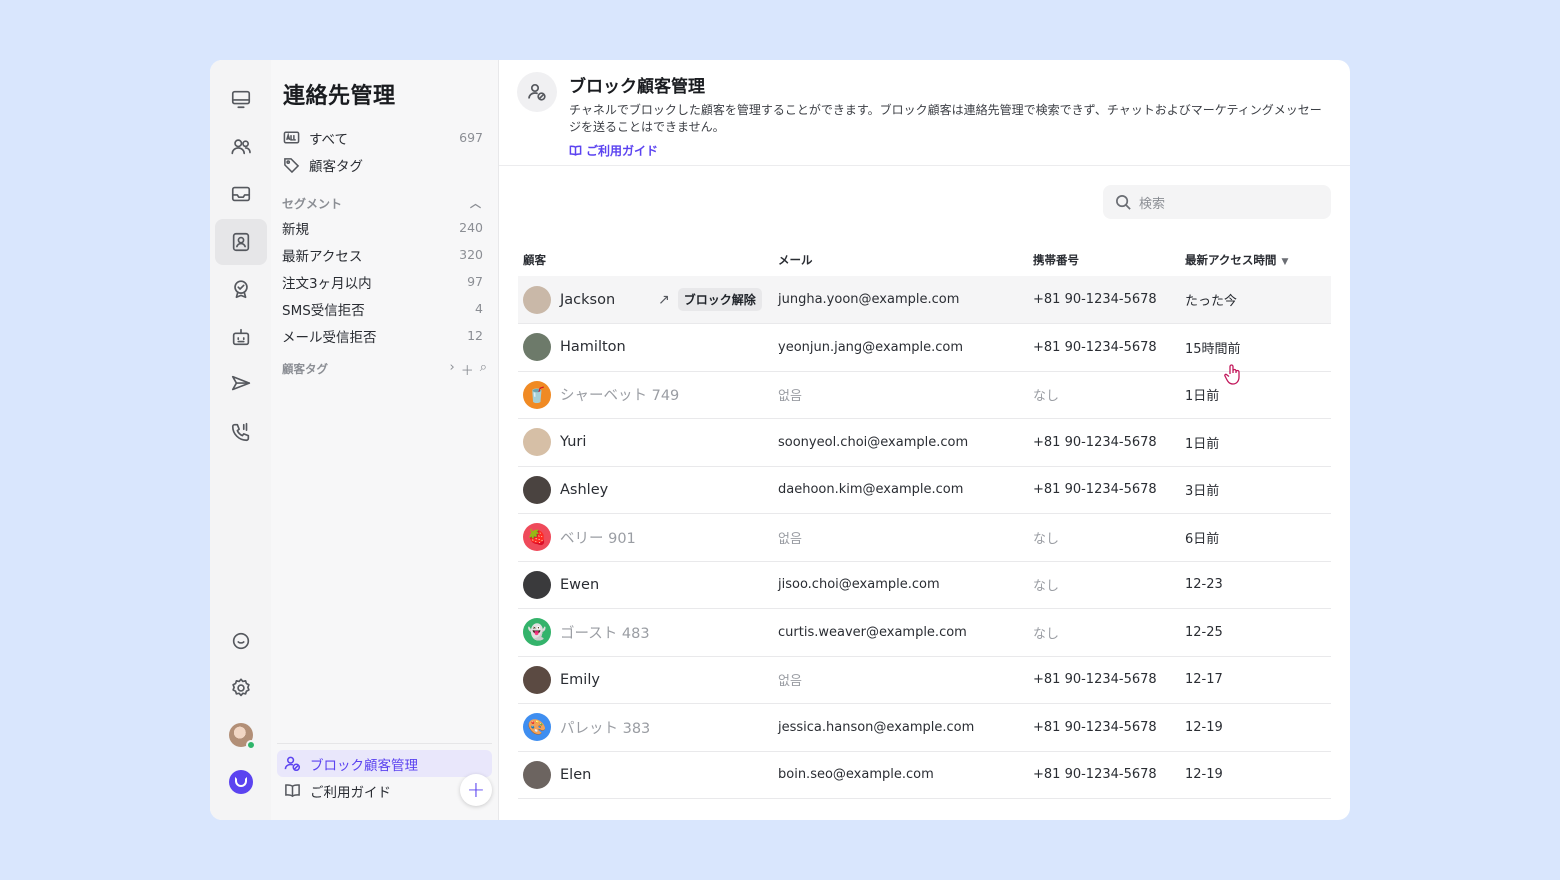  I want to click on send-icon, so click(241, 384).